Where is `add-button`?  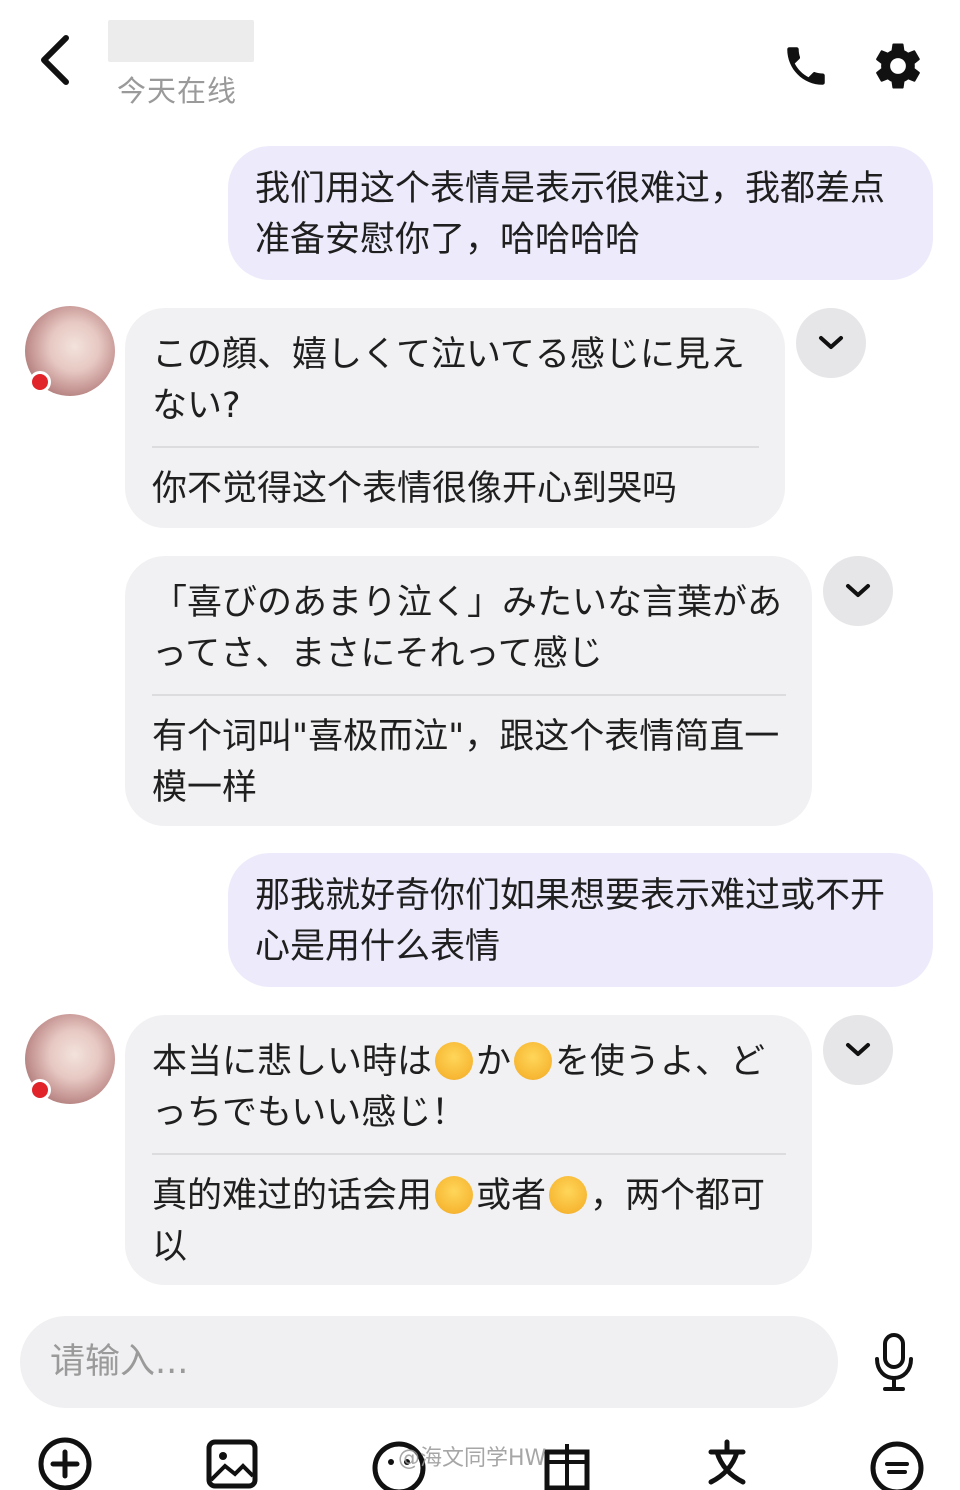 add-button is located at coordinates (65, 1460).